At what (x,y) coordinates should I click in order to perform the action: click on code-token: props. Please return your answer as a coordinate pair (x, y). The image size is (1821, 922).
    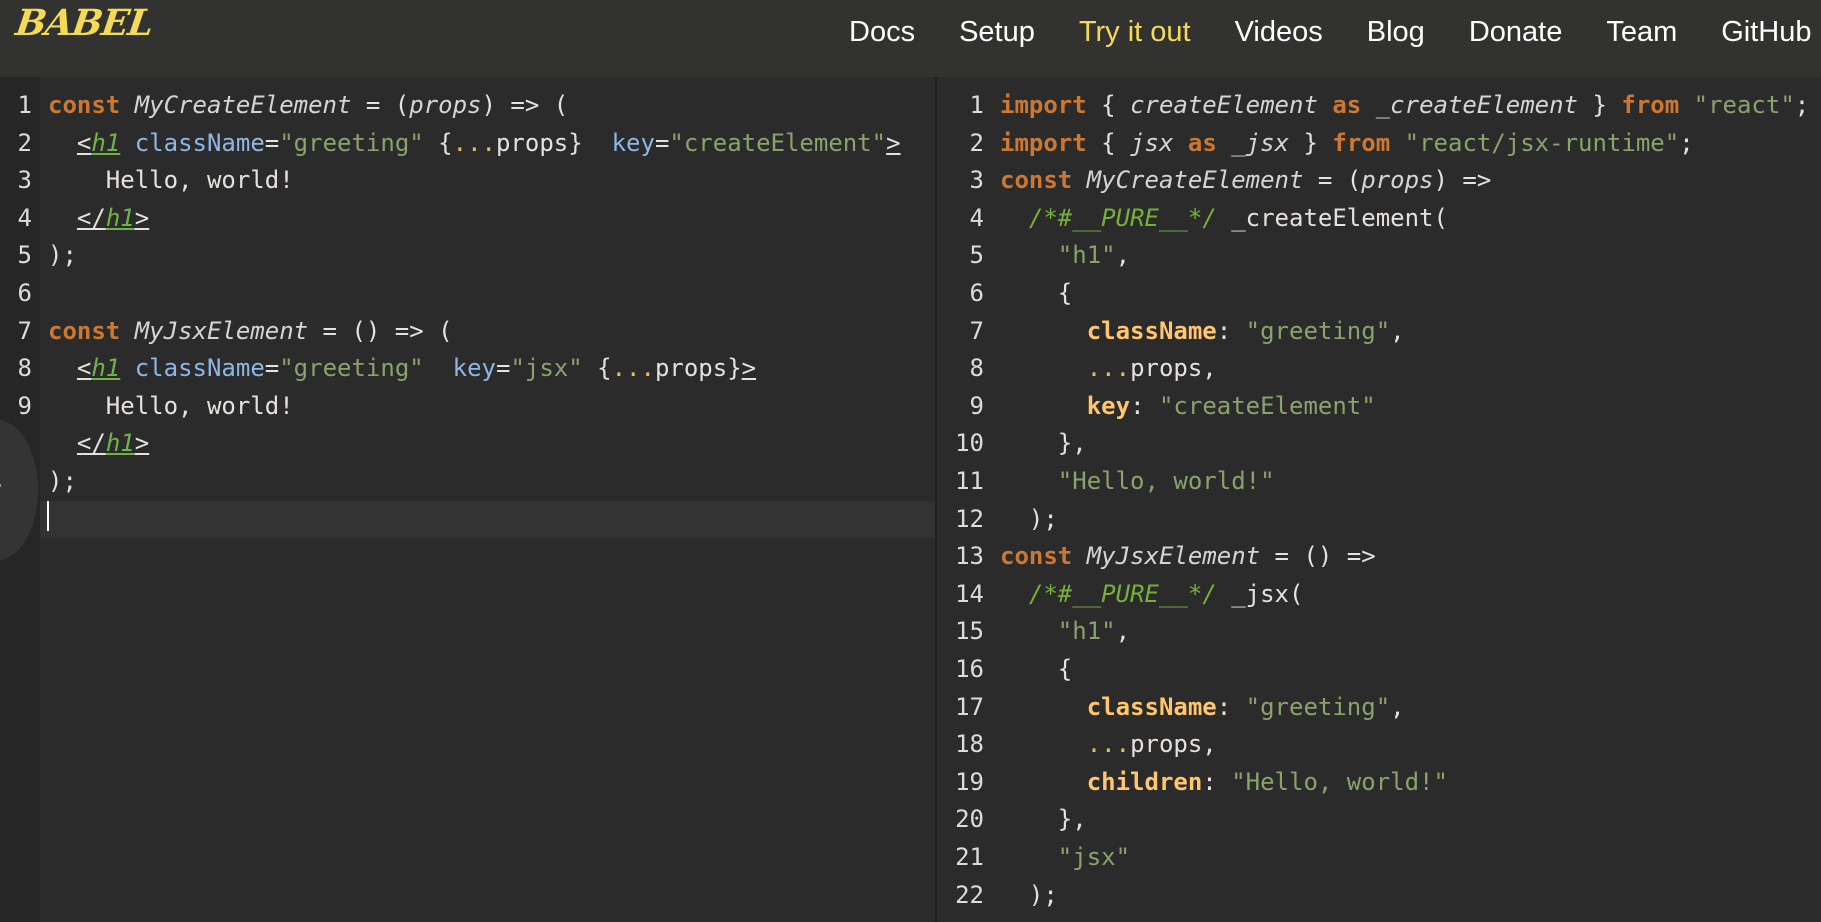
    Looking at the image, I should click on (445, 105).